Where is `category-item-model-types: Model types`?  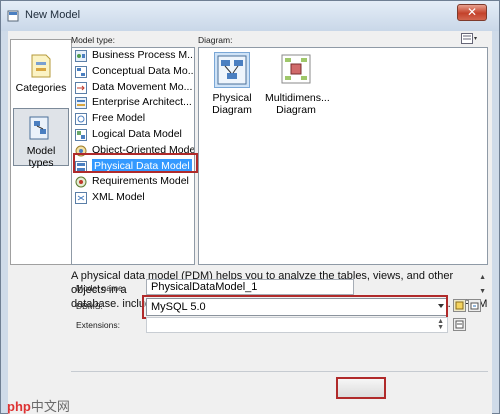
category-item-model-types: Model types is located at coordinates (41, 138).